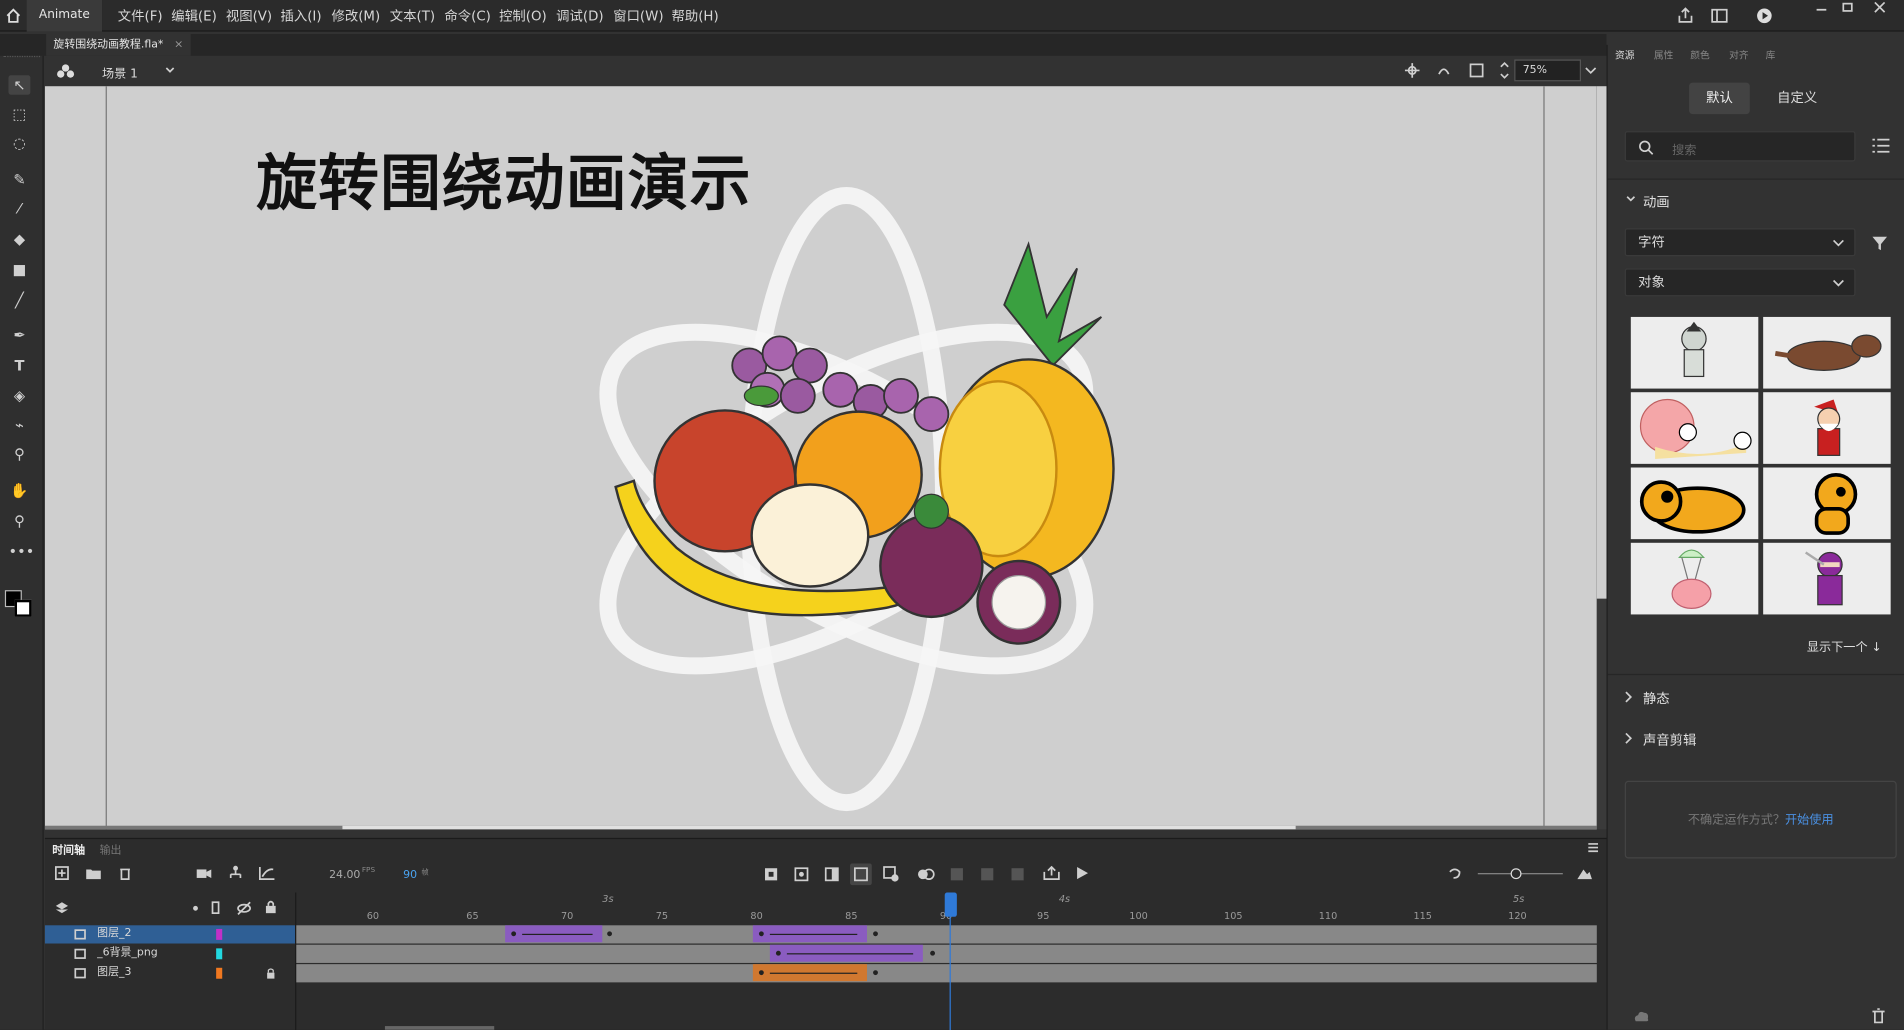 This screenshot has height=1030, width=1904. What do you see at coordinates (1051, 873) in the screenshot?
I see `export-icon` at bounding box center [1051, 873].